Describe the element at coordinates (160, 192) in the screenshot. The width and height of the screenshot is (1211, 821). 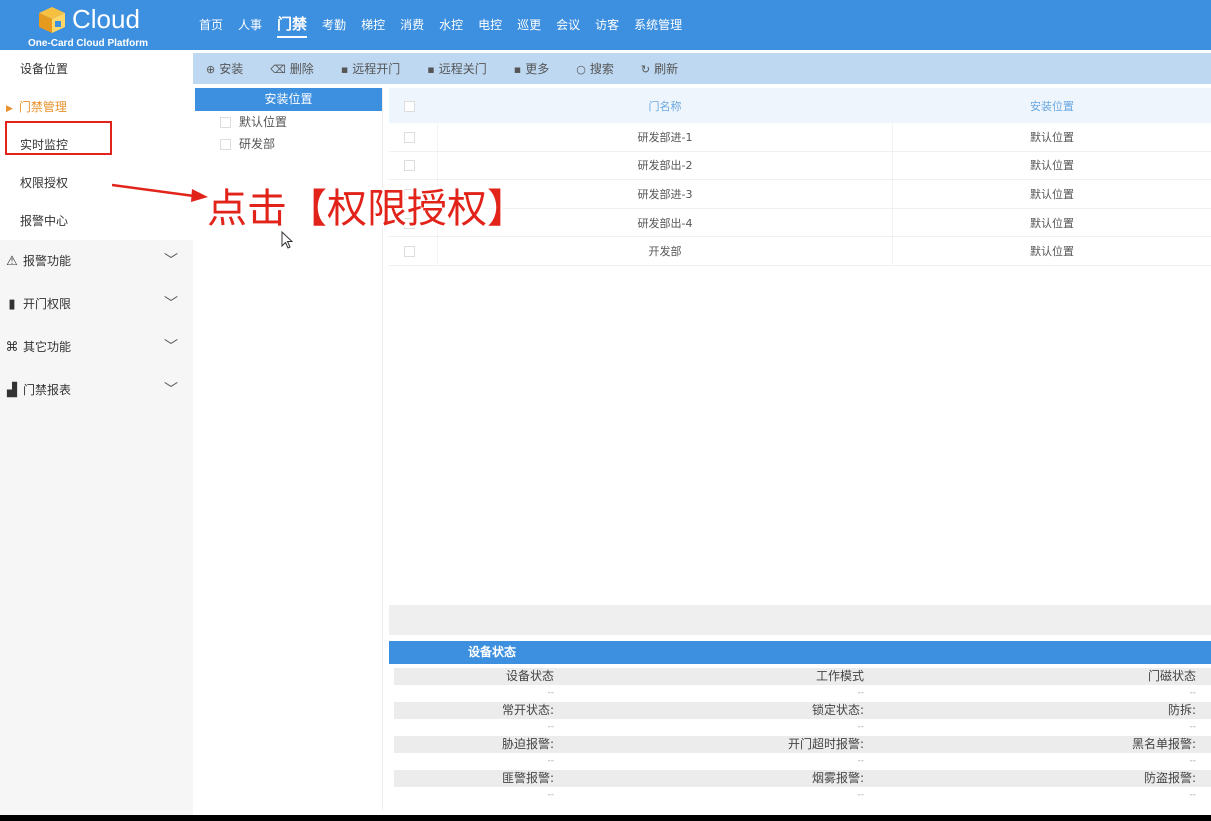
I see `annotation-arrow-icon` at that location.